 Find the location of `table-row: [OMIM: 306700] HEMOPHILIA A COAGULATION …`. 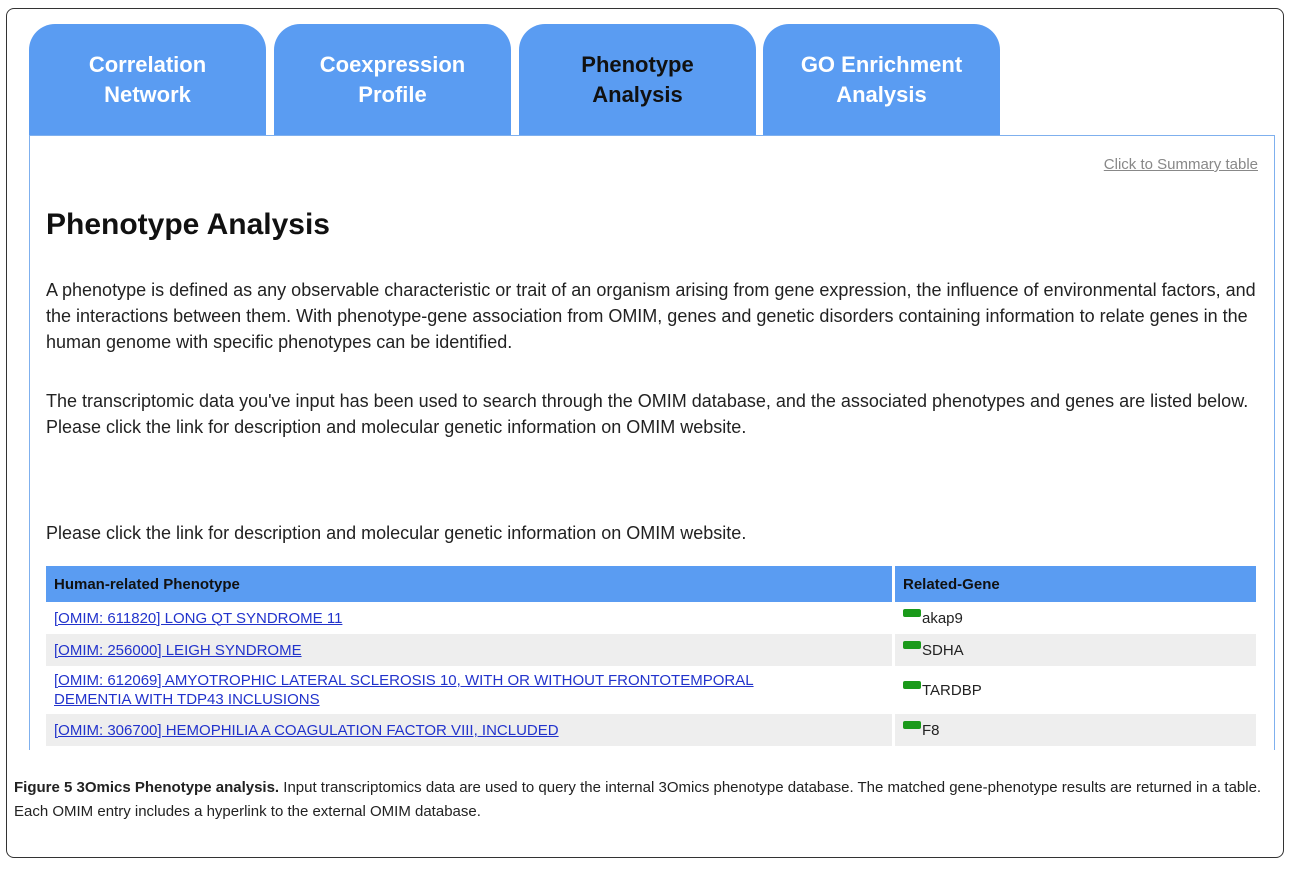

table-row: [OMIM: 306700] HEMOPHILIA A COAGULATION … is located at coordinates (651, 730).